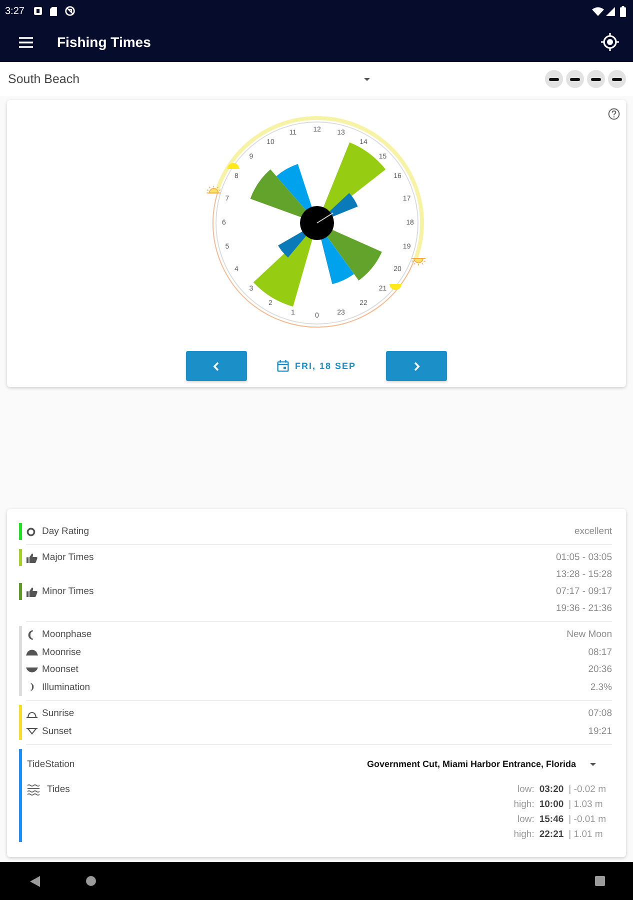 This screenshot has width=633, height=900. What do you see at coordinates (551, 805) in the screenshot?
I see `tide-time: 10:00` at bounding box center [551, 805].